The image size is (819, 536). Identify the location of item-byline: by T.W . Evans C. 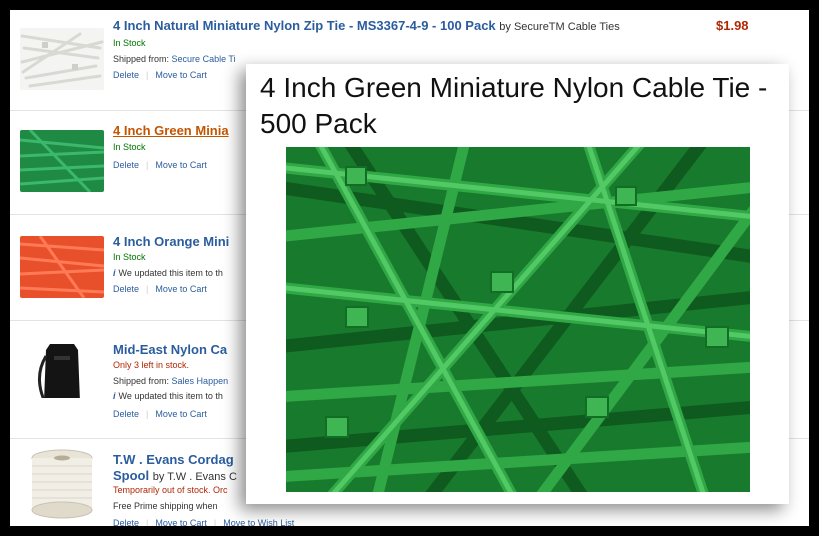
(194, 477).